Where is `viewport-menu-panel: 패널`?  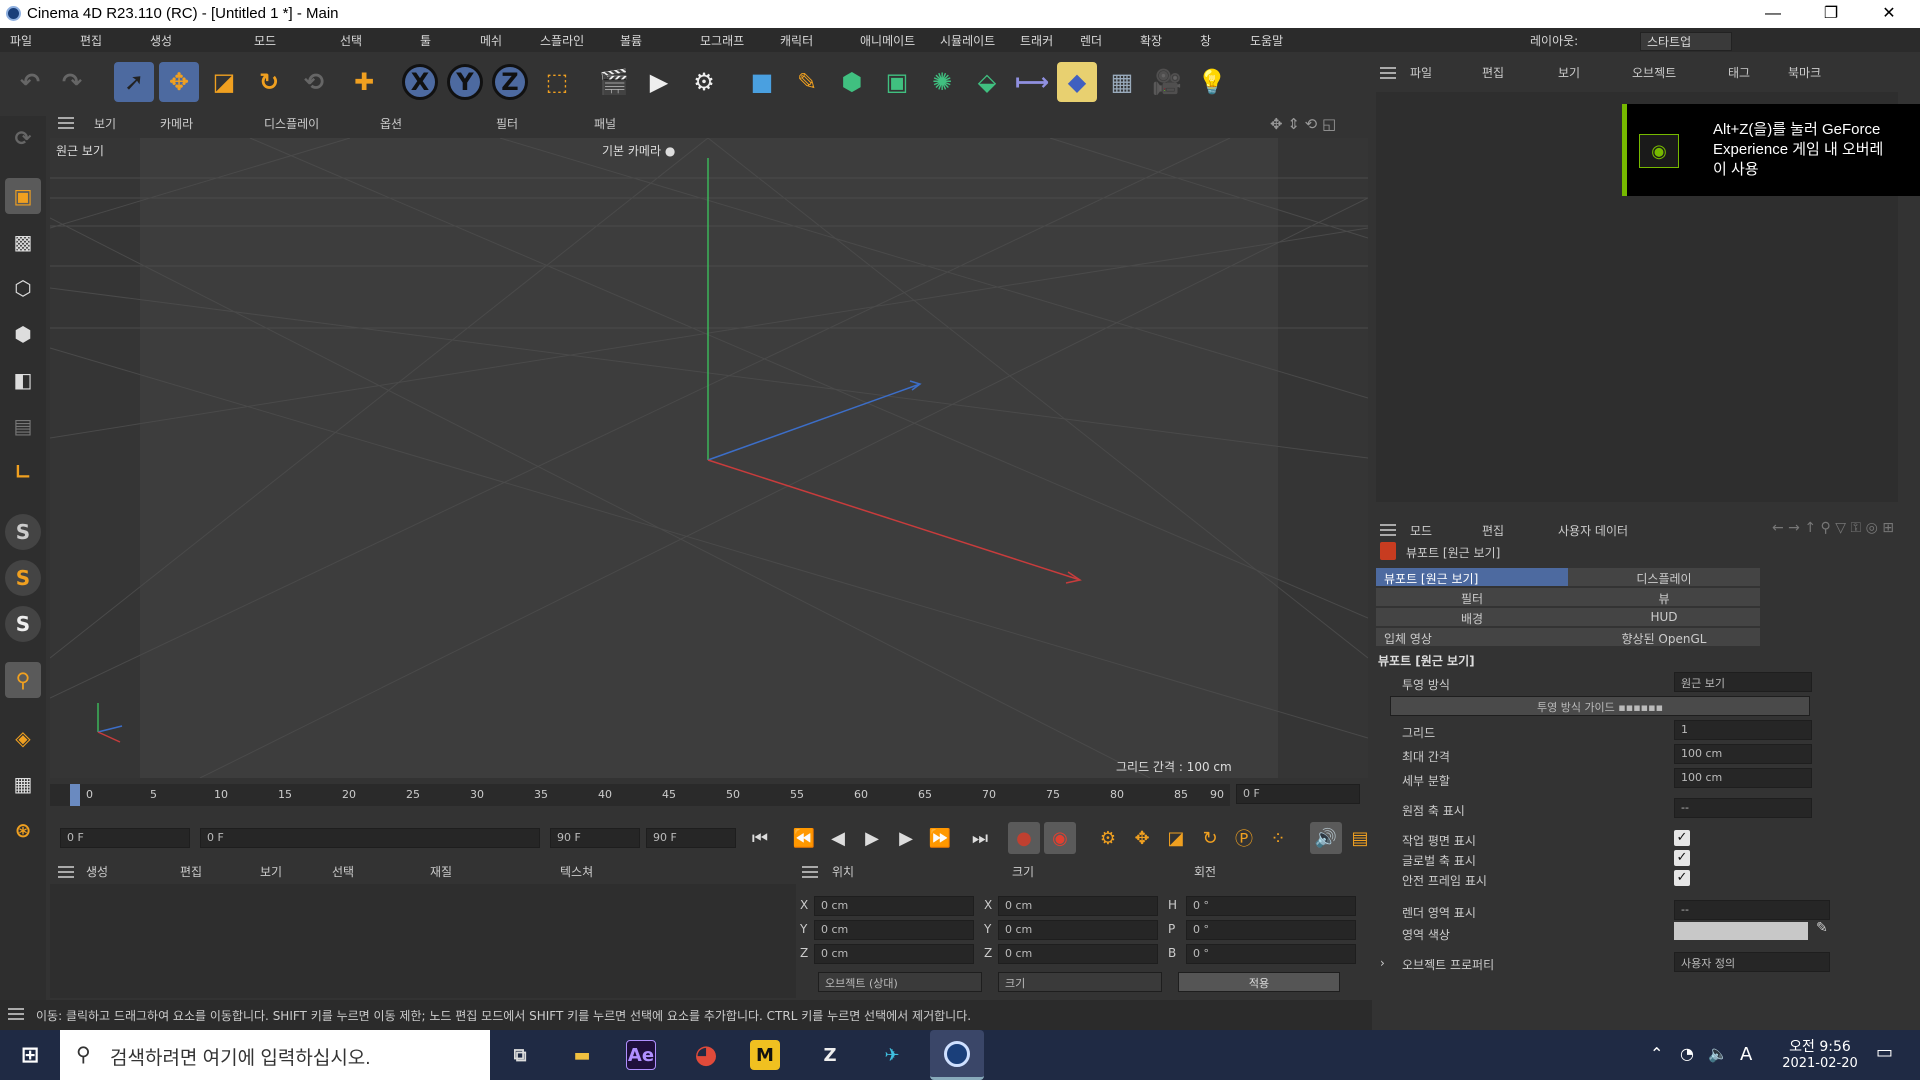
viewport-menu-panel: 패널 is located at coordinates (605, 123).